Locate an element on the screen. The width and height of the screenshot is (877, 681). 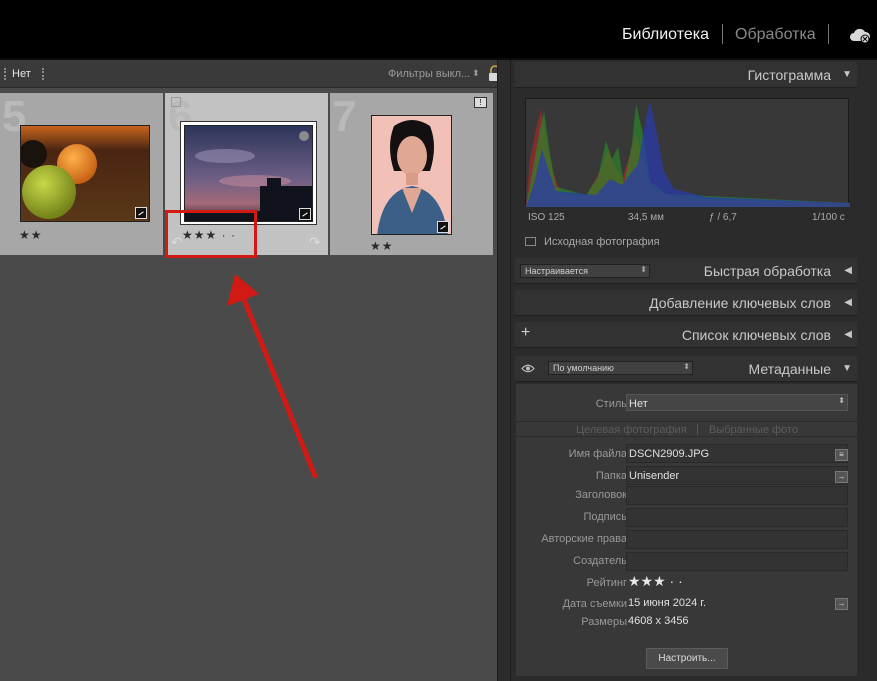
field-label: Дата съемки is located at coordinates (594, 604).